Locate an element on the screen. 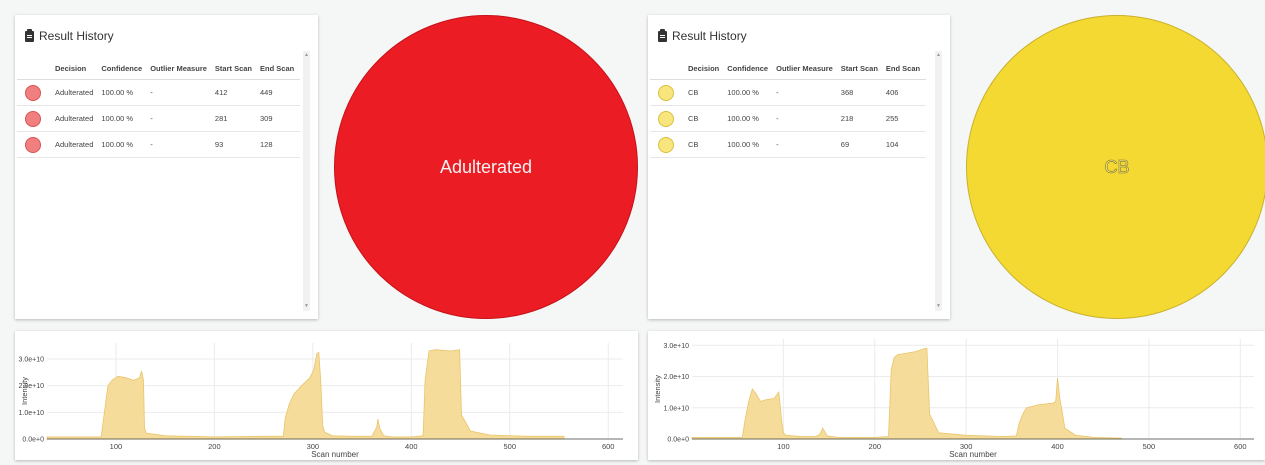  end-scan-cell: 128 is located at coordinates (276, 144).